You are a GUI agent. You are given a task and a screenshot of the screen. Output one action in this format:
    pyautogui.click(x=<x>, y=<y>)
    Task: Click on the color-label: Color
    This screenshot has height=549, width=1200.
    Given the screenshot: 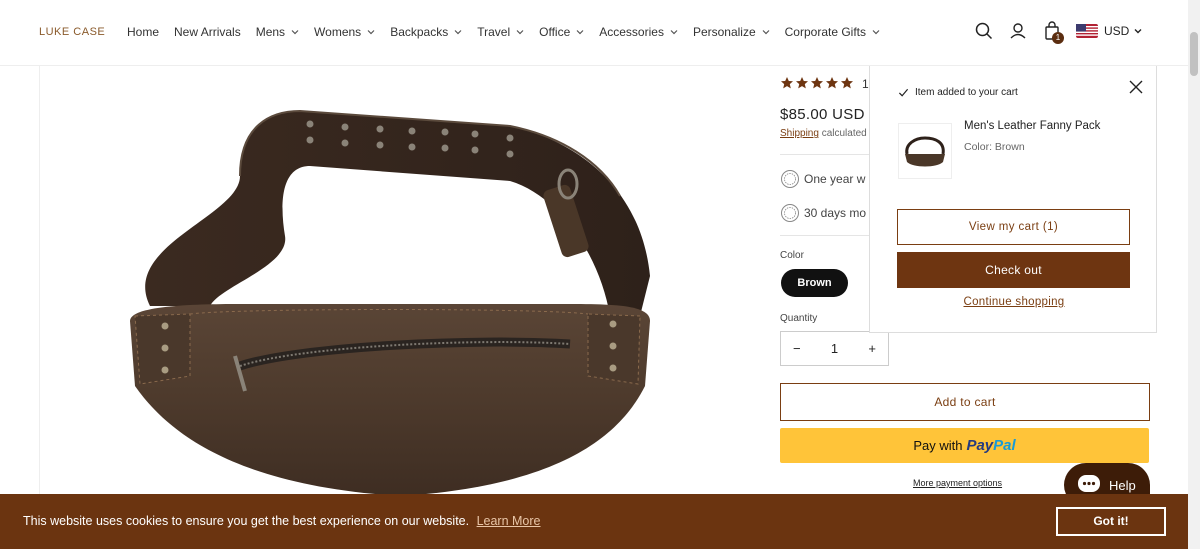 What is the action you would take?
    pyautogui.click(x=792, y=255)
    